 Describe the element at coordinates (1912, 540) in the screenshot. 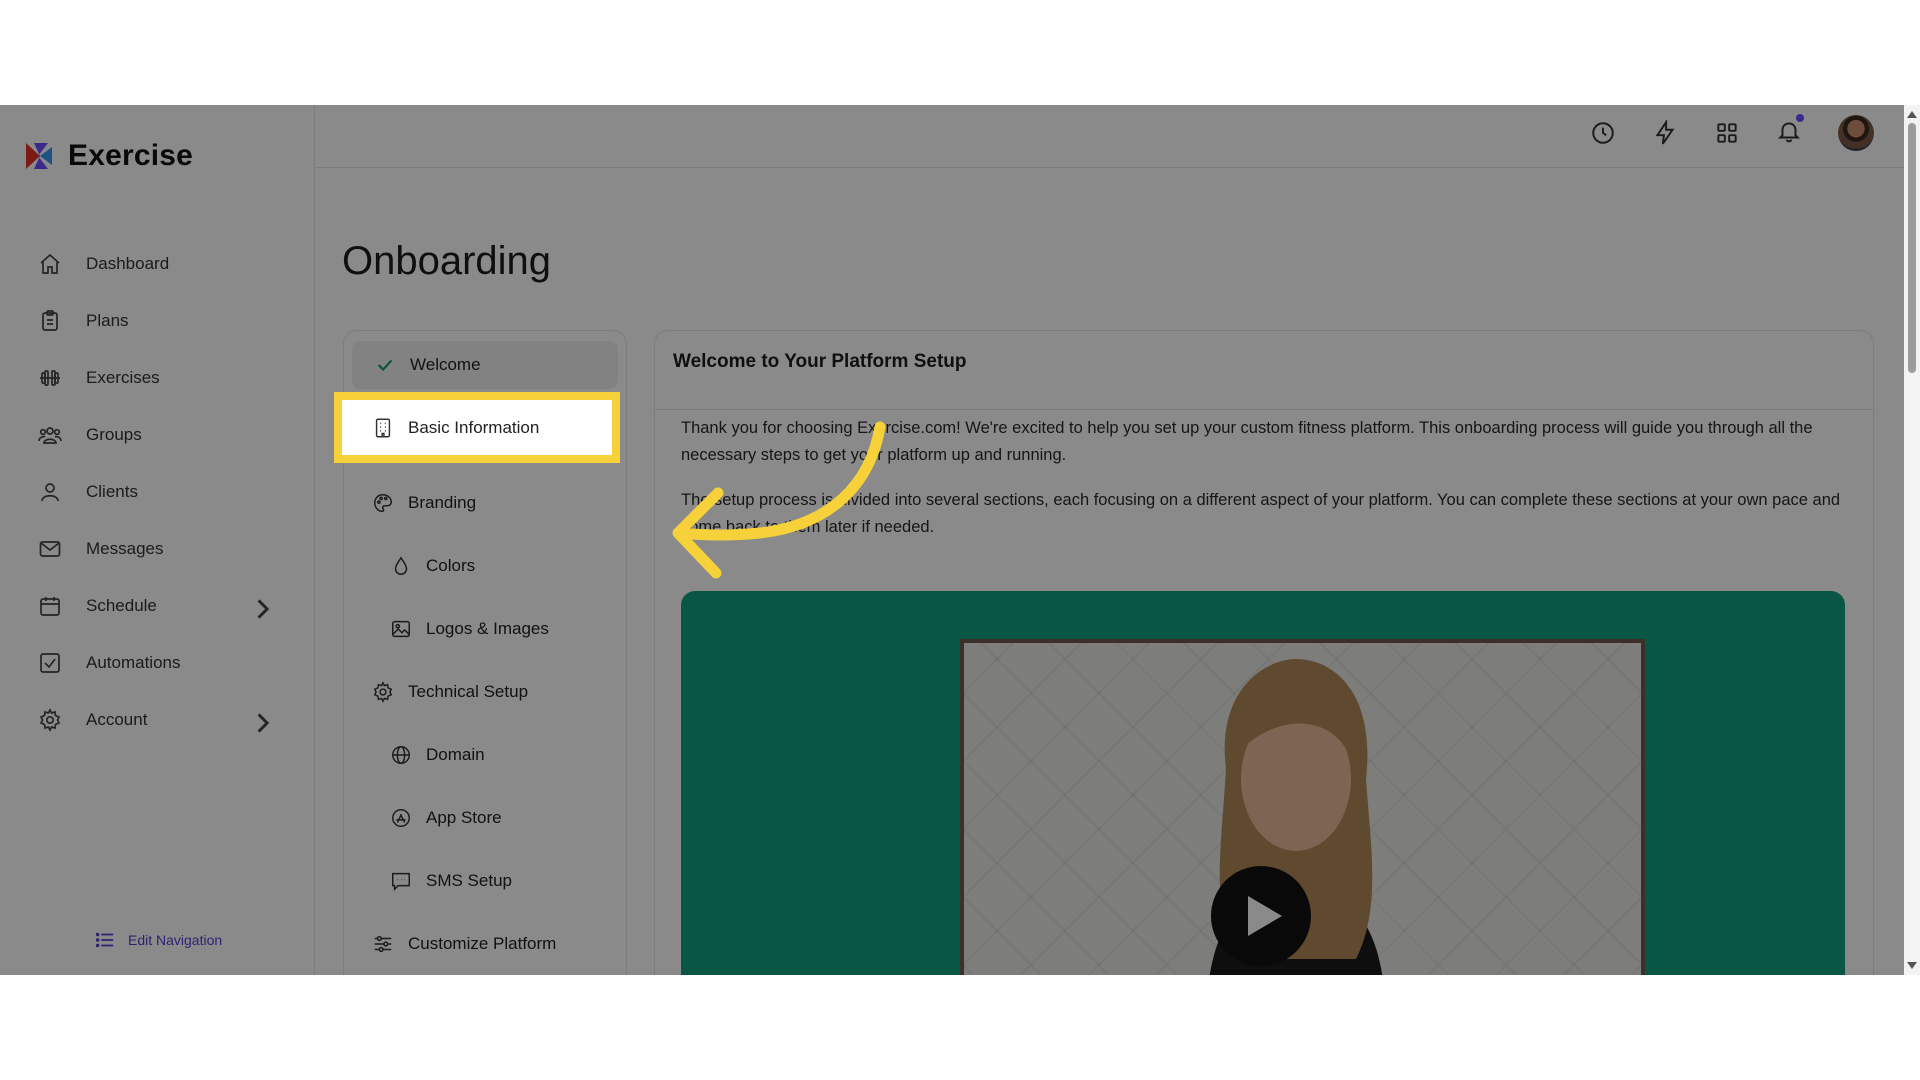

I see `page-scrollbar` at that location.